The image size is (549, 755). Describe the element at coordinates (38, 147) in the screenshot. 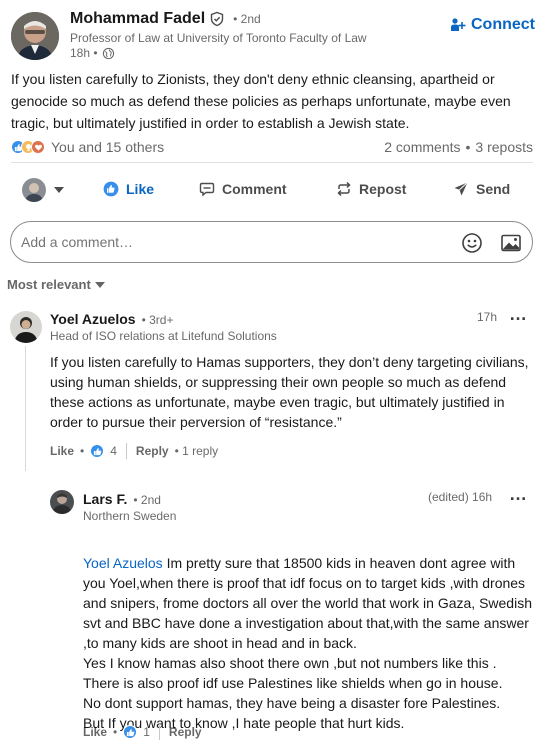

I see `love-reaction-icon` at that location.